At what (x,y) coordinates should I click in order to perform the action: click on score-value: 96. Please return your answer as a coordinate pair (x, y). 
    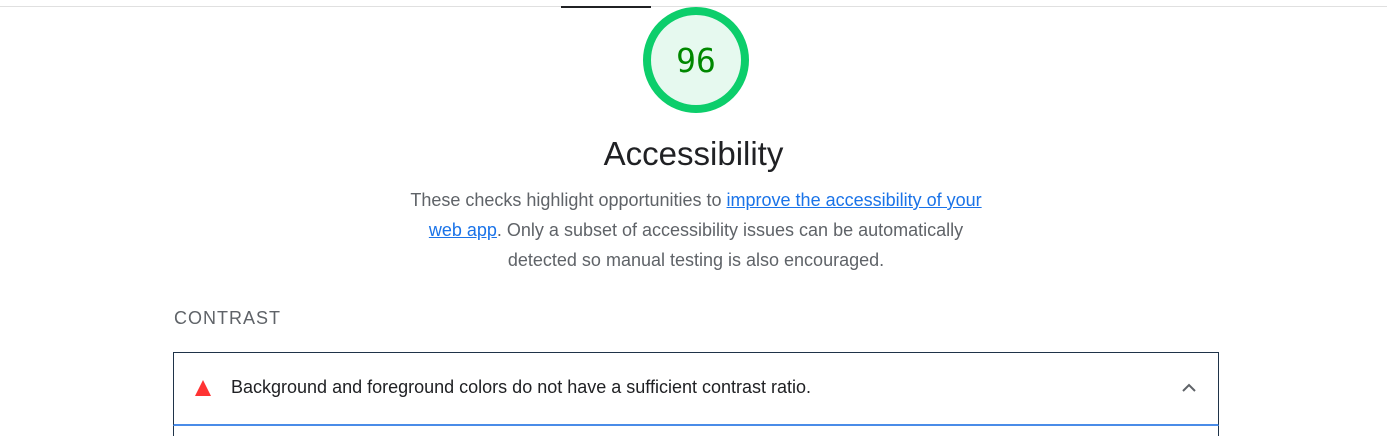
    Looking at the image, I should click on (696, 60).